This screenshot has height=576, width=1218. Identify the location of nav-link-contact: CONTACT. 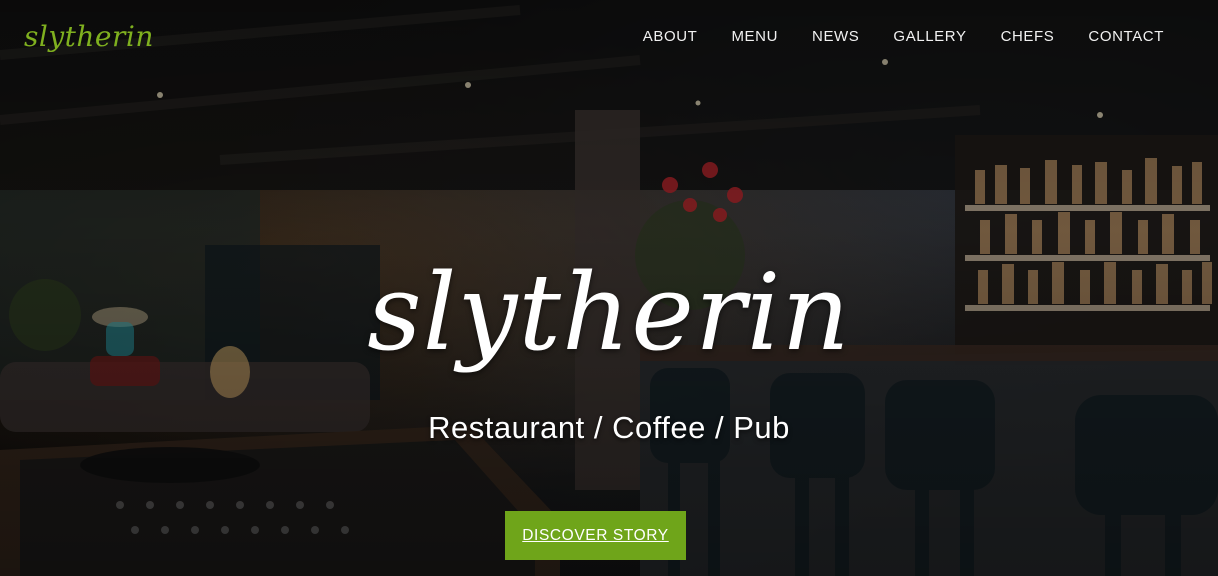
(1126, 36).